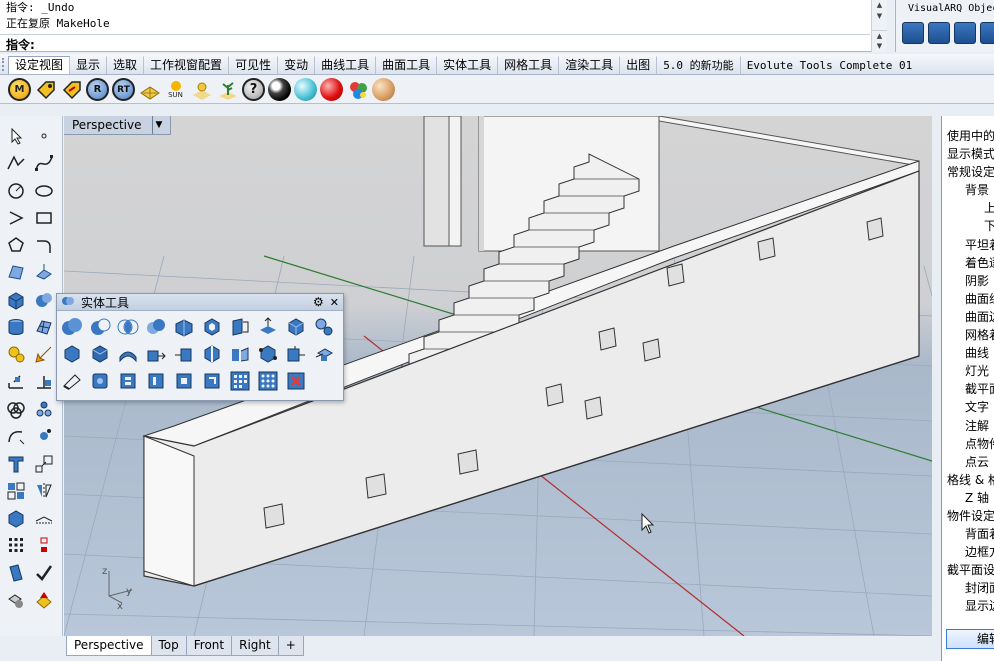 The image size is (994, 661). What do you see at coordinates (44, 573) in the screenshot?
I see `check-icon` at bounding box center [44, 573].